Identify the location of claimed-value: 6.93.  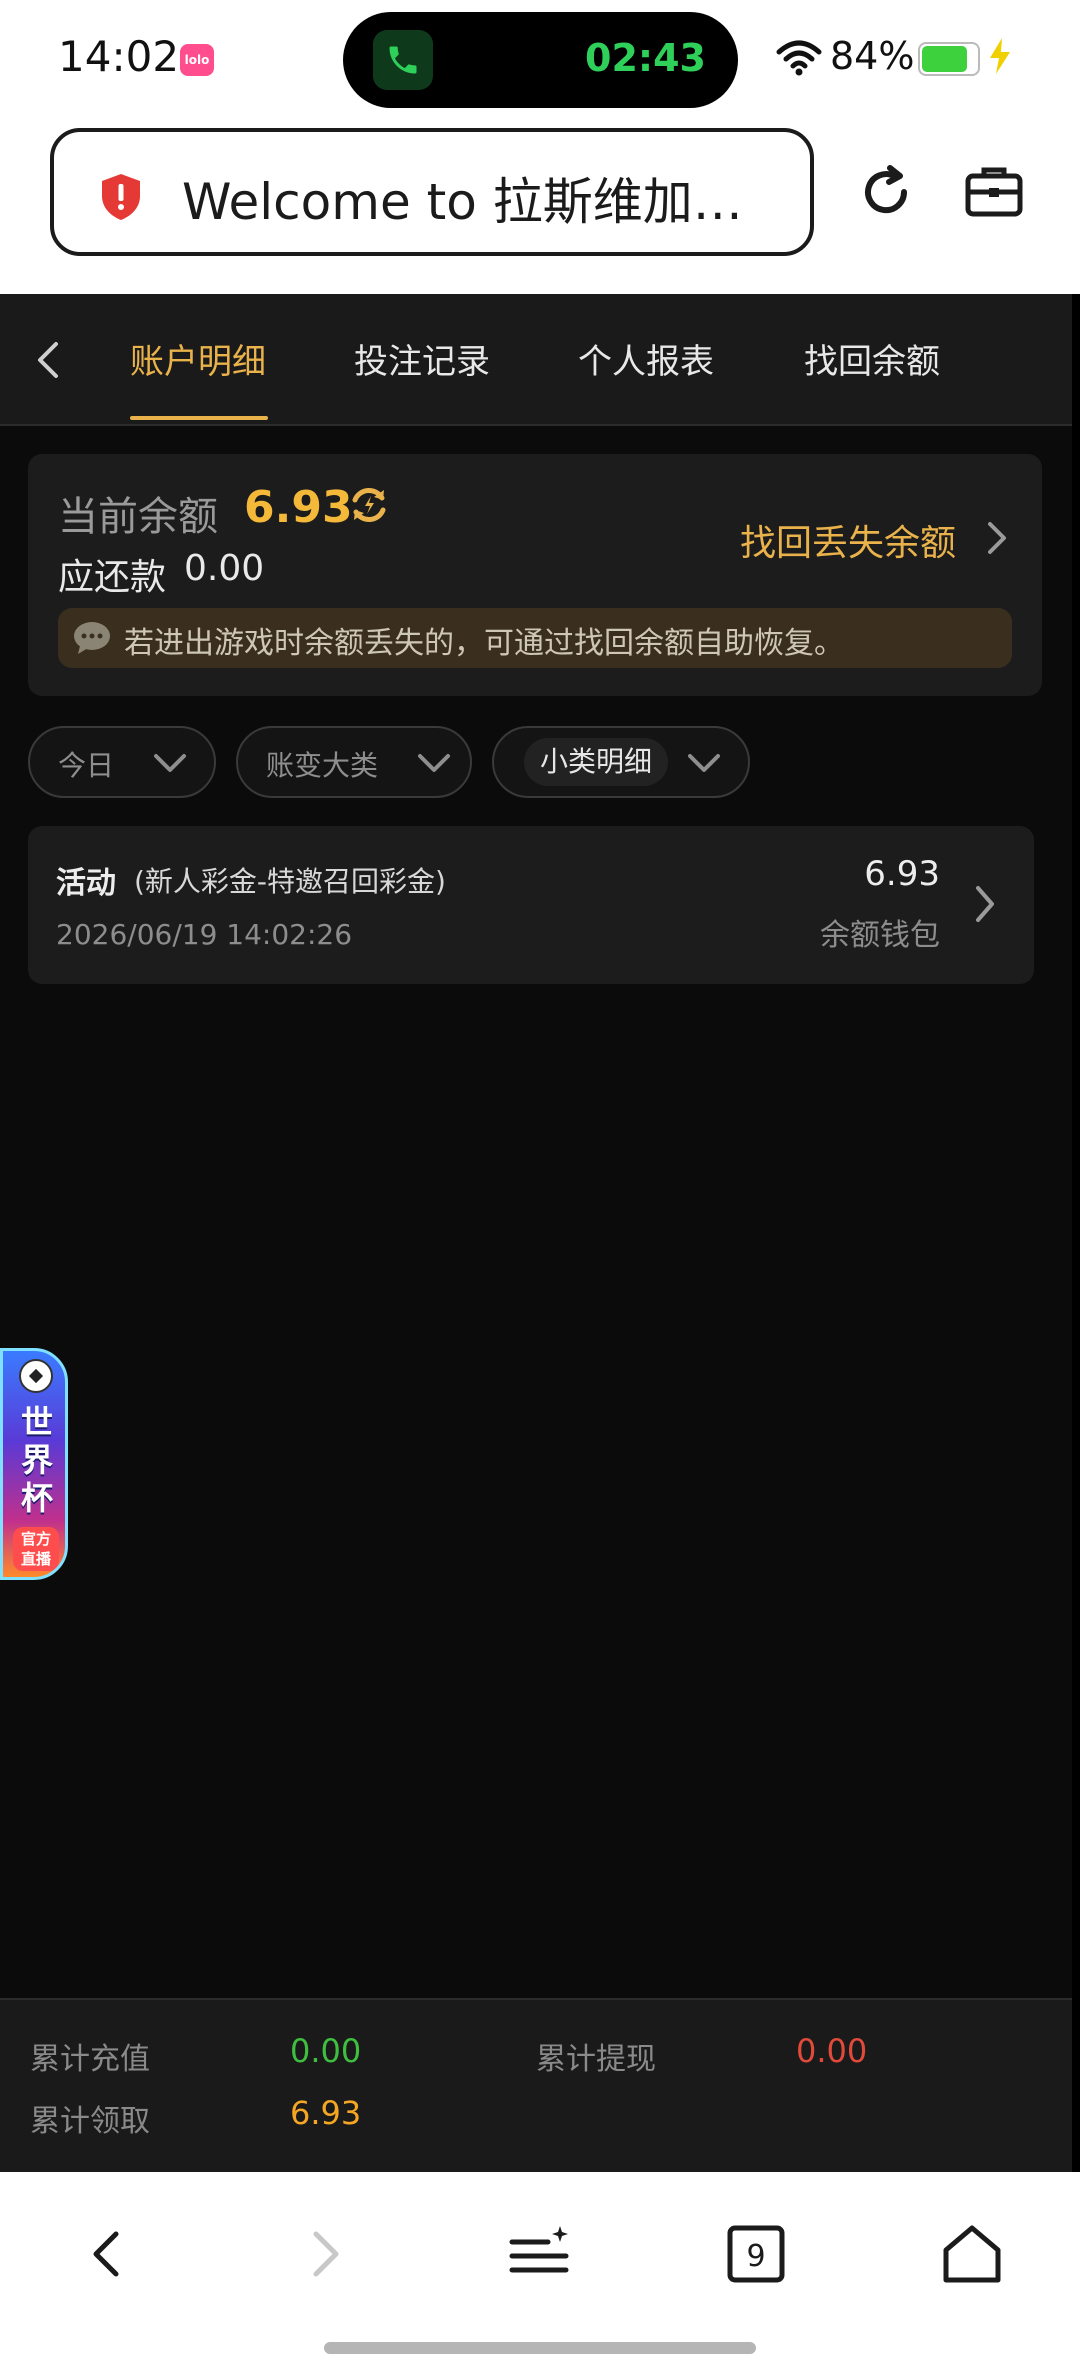
(326, 2113).